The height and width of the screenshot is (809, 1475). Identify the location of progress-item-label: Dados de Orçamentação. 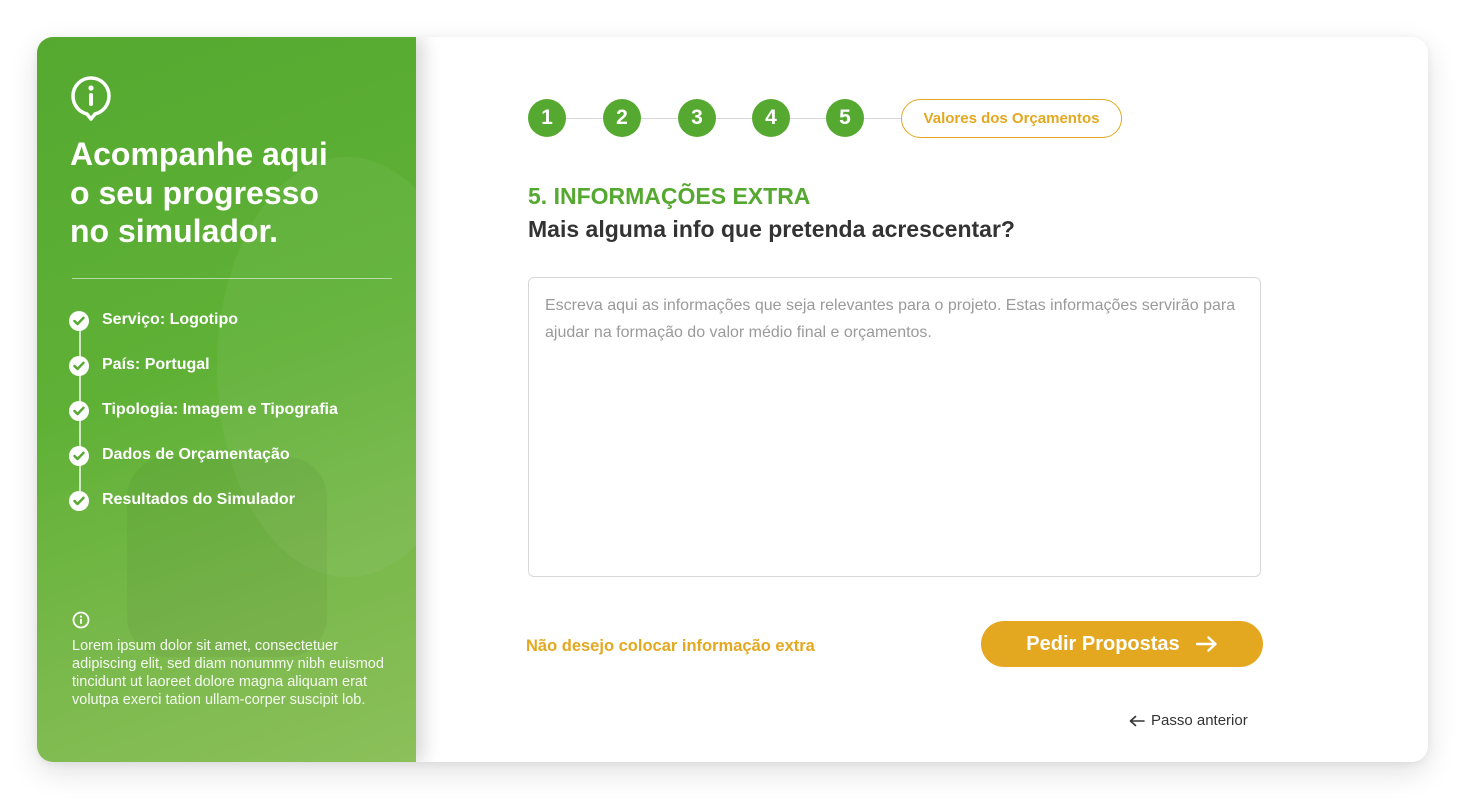
(196, 454).